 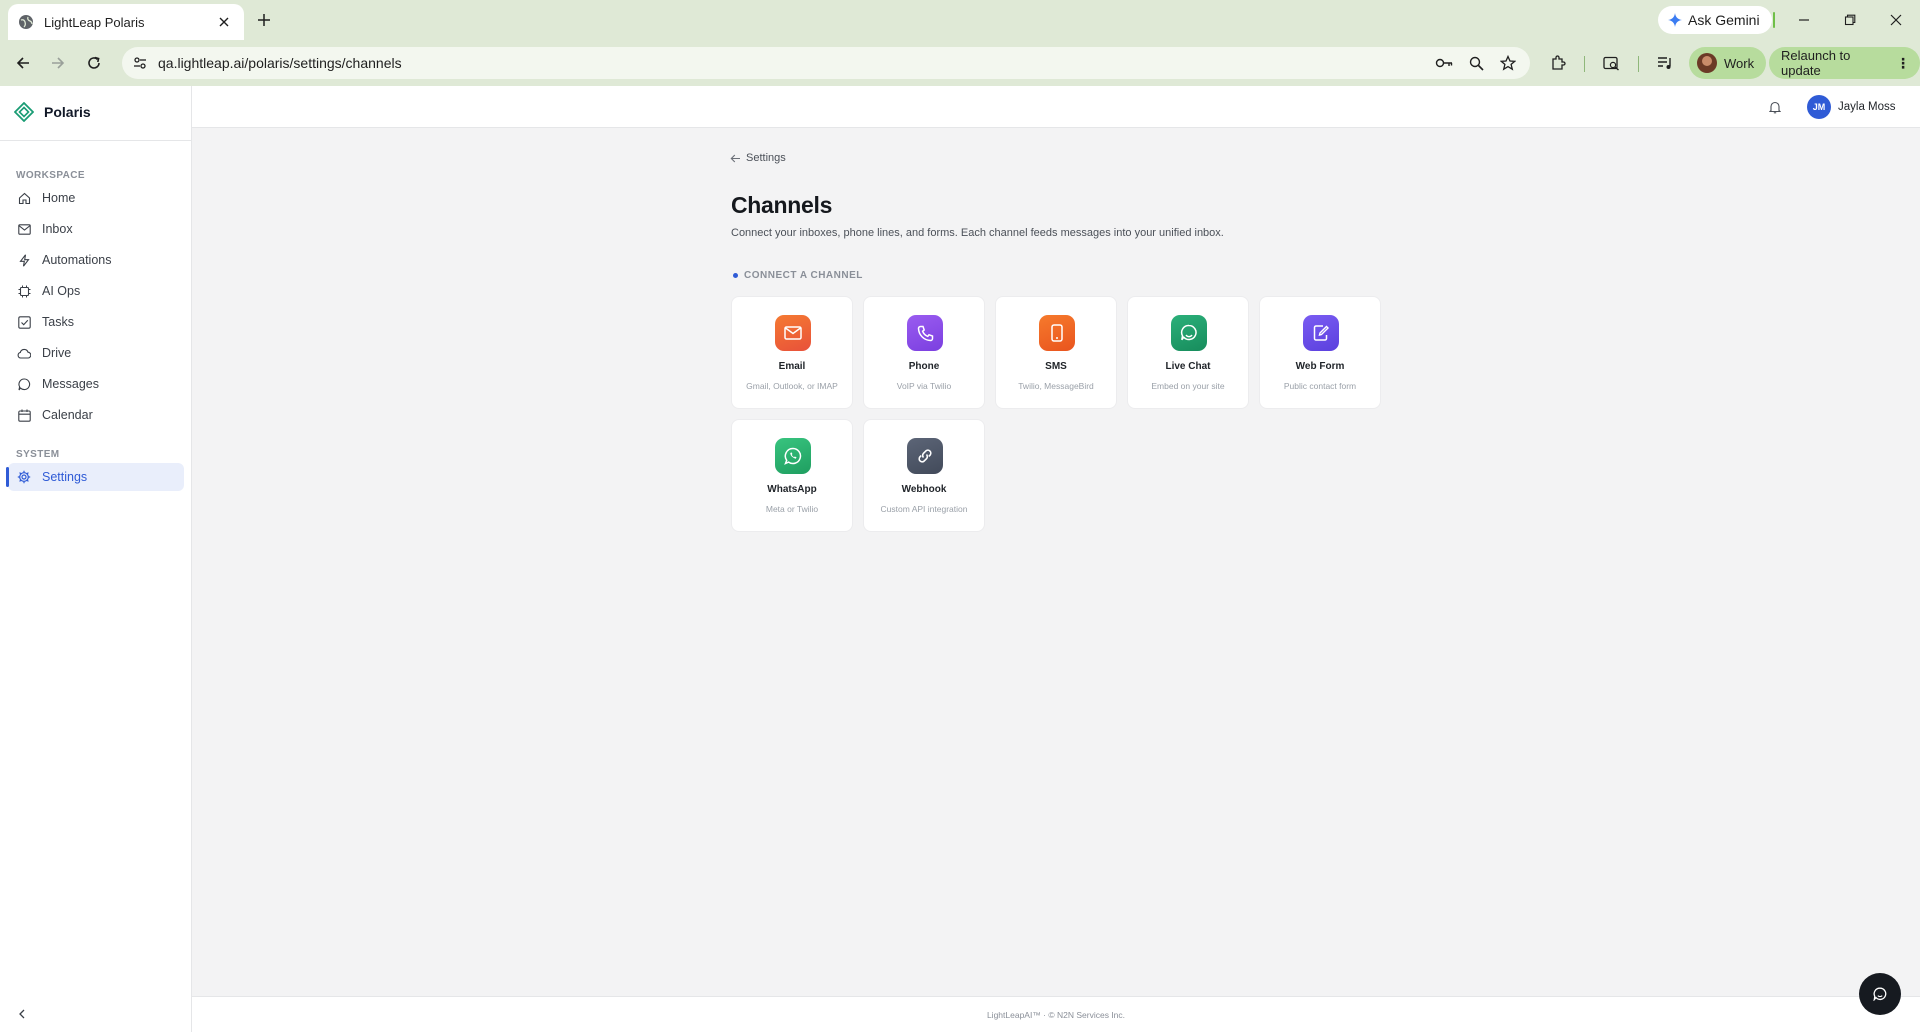 What do you see at coordinates (96, 415) in the screenshot?
I see `sidebar-item-calendar: Calendar` at bounding box center [96, 415].